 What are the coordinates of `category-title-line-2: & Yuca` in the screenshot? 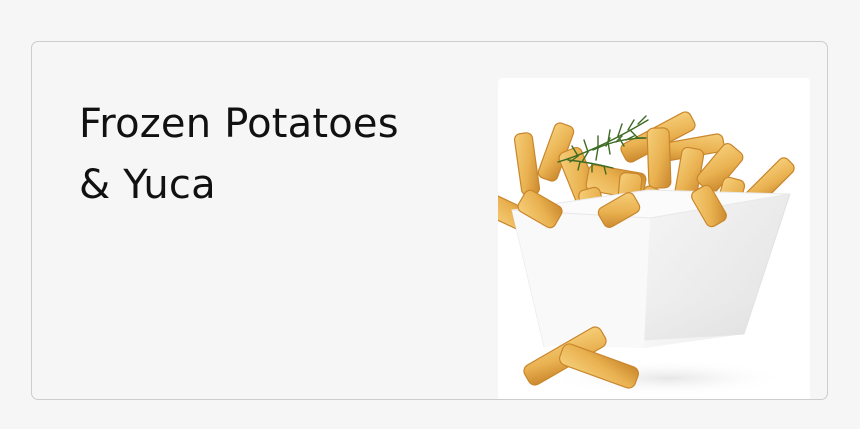 It's located at (147, 185).